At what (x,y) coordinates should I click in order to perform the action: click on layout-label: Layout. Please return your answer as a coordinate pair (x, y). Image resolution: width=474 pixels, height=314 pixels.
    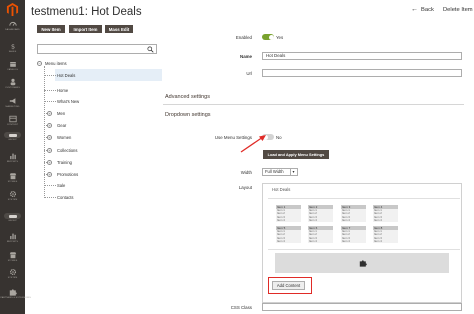
    Looking at the image, I should click on (245, 187).